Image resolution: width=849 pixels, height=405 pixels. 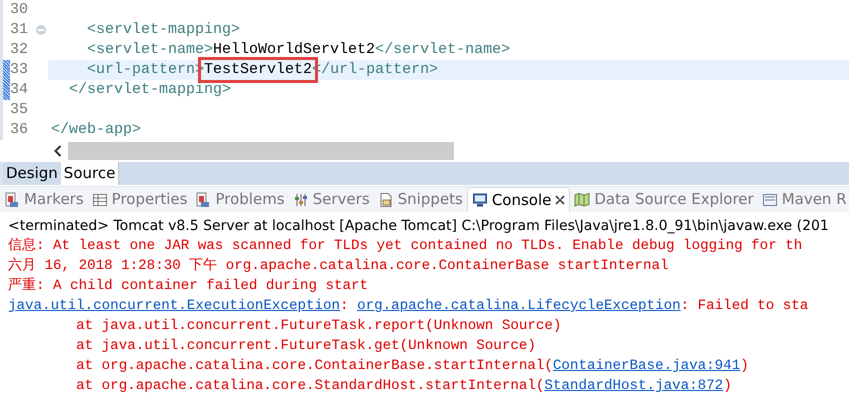 What do you see at coordinates (646, 366) in the screenshot?
I see `stack-trace-link: ContainerBase.java:941` at bounding box center [646, 366].